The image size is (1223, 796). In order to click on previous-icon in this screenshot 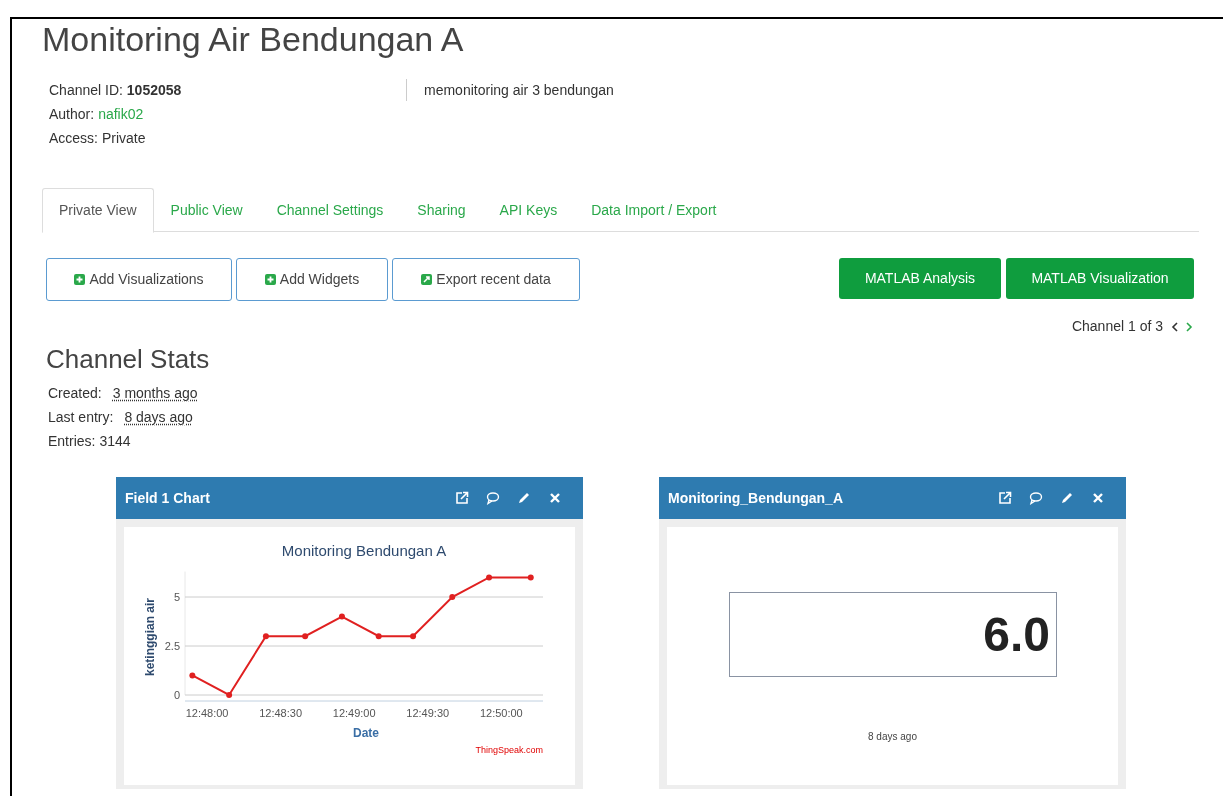, I will do `click(1174, 326)`.